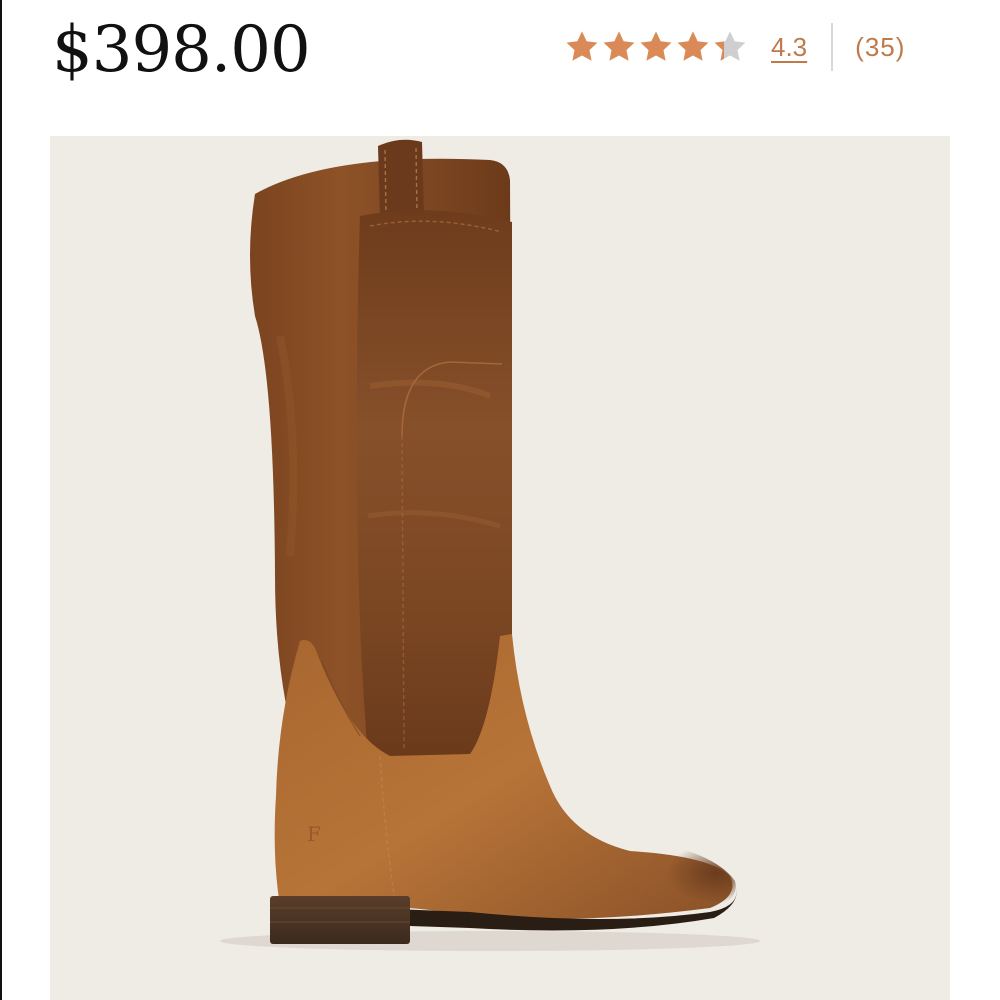 The height and width of the screenshot is (1000, 1000). What do you see at coordinates (314, 834) in the screenshot?
I see `svg-text: F` at bounding box center [314, 834].